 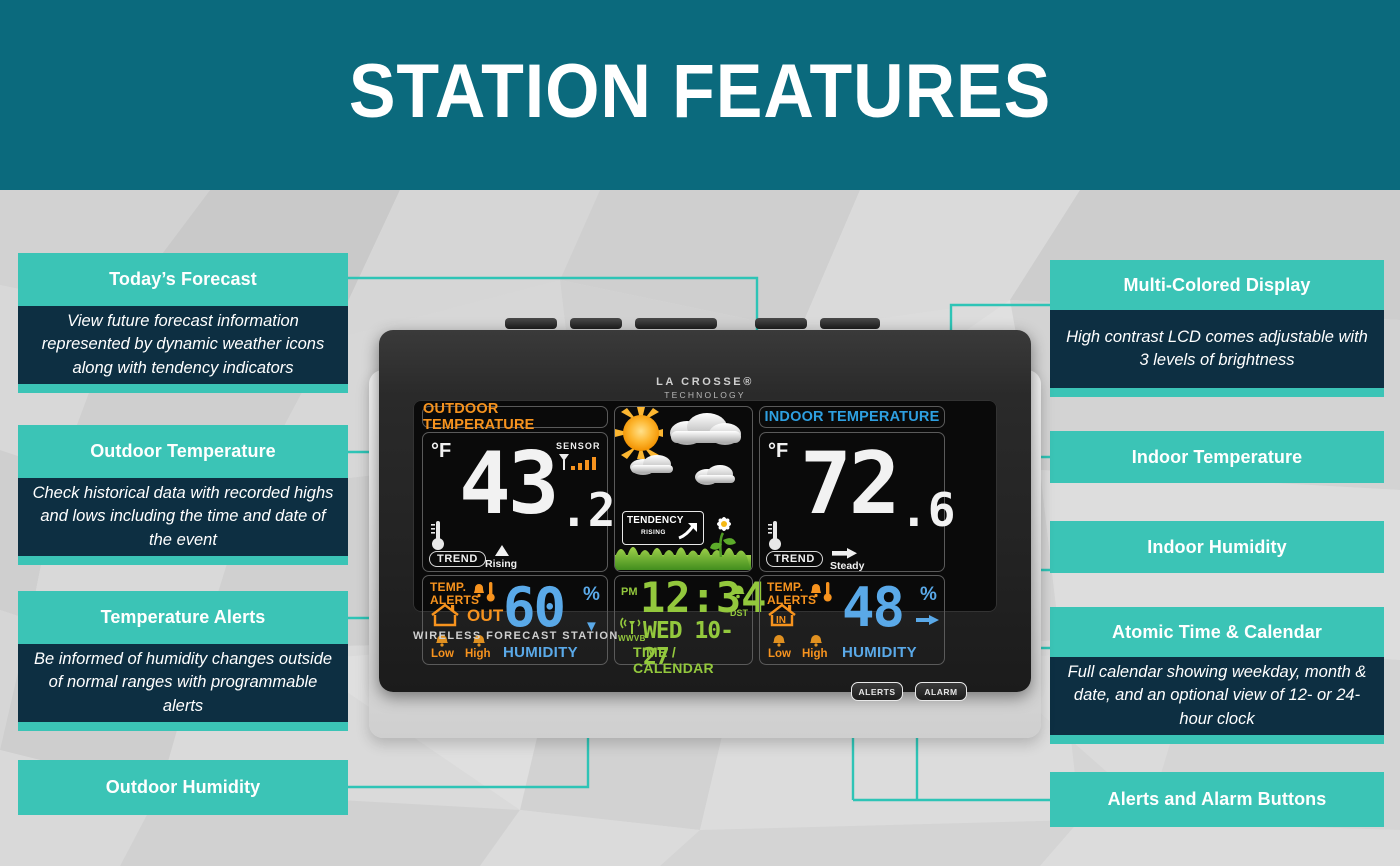 I want to click on indoor-low-label: Low, so click(x=779, y=654).